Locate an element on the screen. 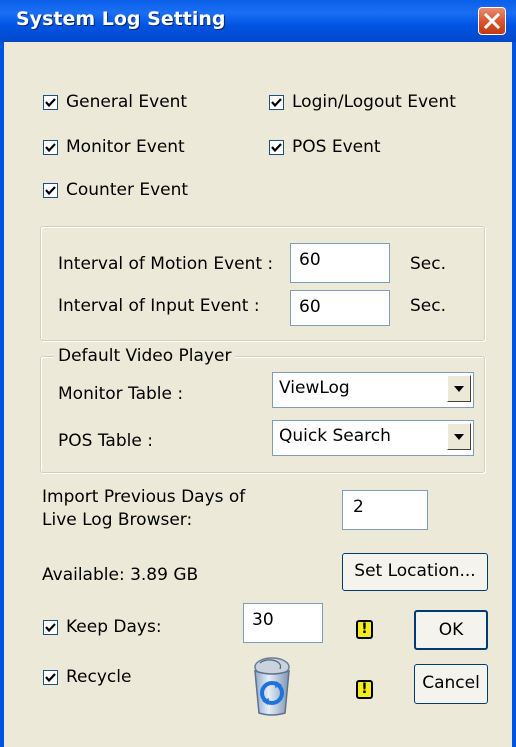 The height and width of the screenshot is (747, 516). pos-table-dropdown-button is located at coordinates (459, 436).